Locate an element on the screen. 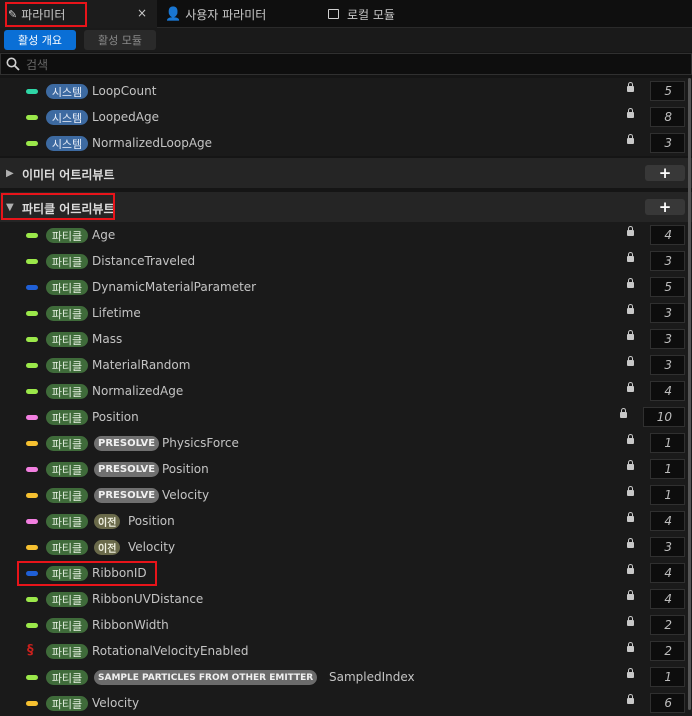  tab-user-parameters-label: 사용자 파라미터 is located at coordinates (226, 14).